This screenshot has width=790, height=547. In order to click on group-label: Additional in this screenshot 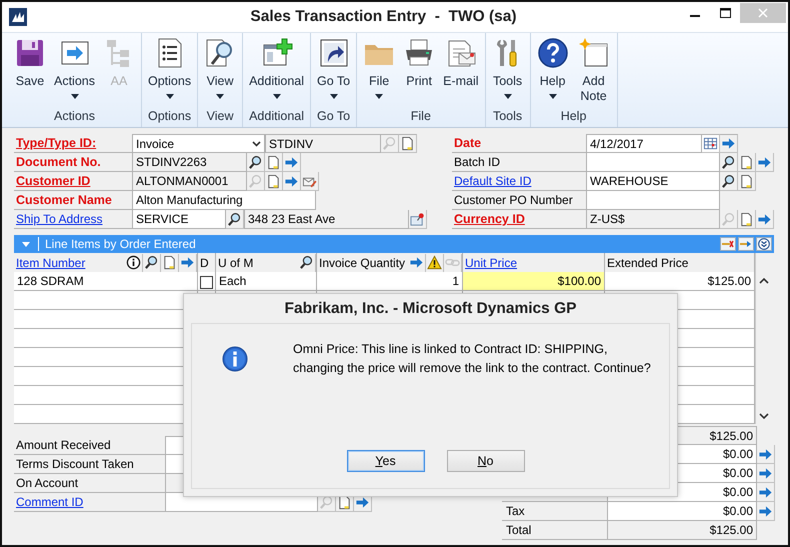, I will do `click(276, 116)`.